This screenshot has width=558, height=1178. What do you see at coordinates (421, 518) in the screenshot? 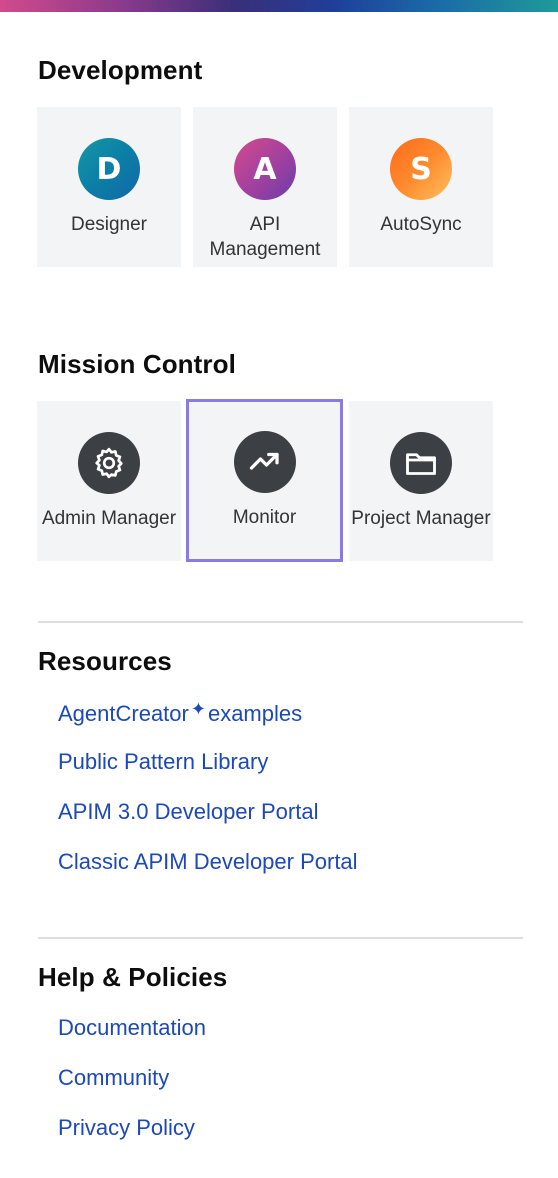
I see `tile-label: Project Manager` at bounding box center [421, 518].